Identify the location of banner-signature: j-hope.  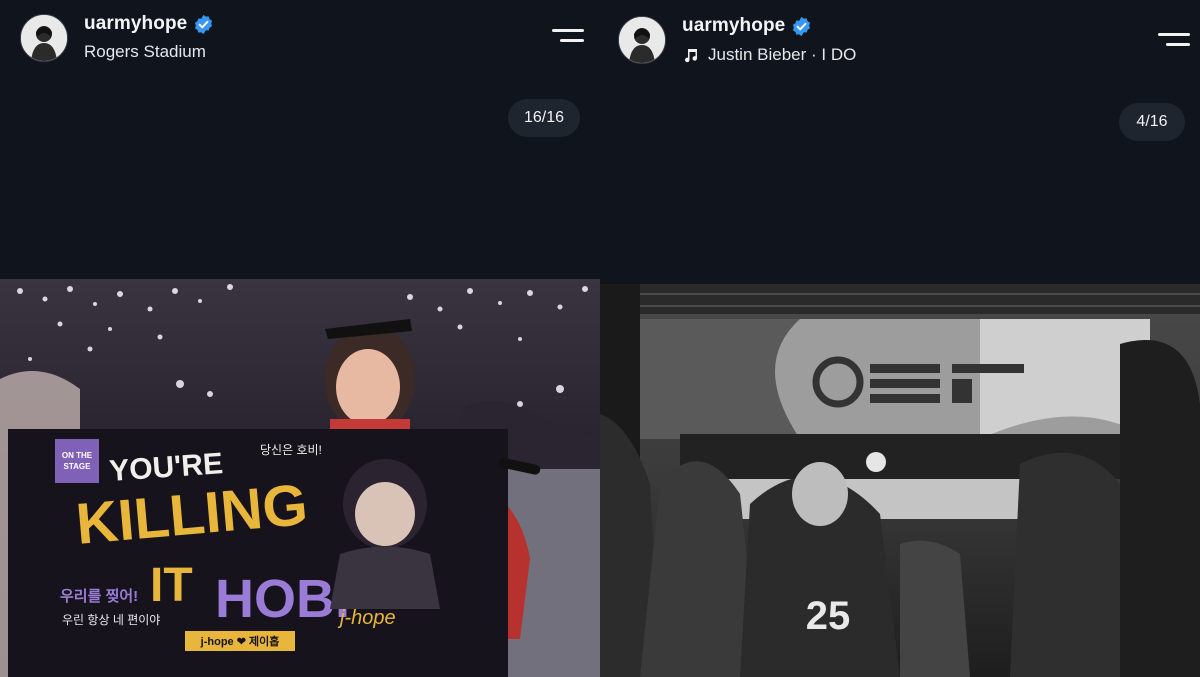
(366, 618).